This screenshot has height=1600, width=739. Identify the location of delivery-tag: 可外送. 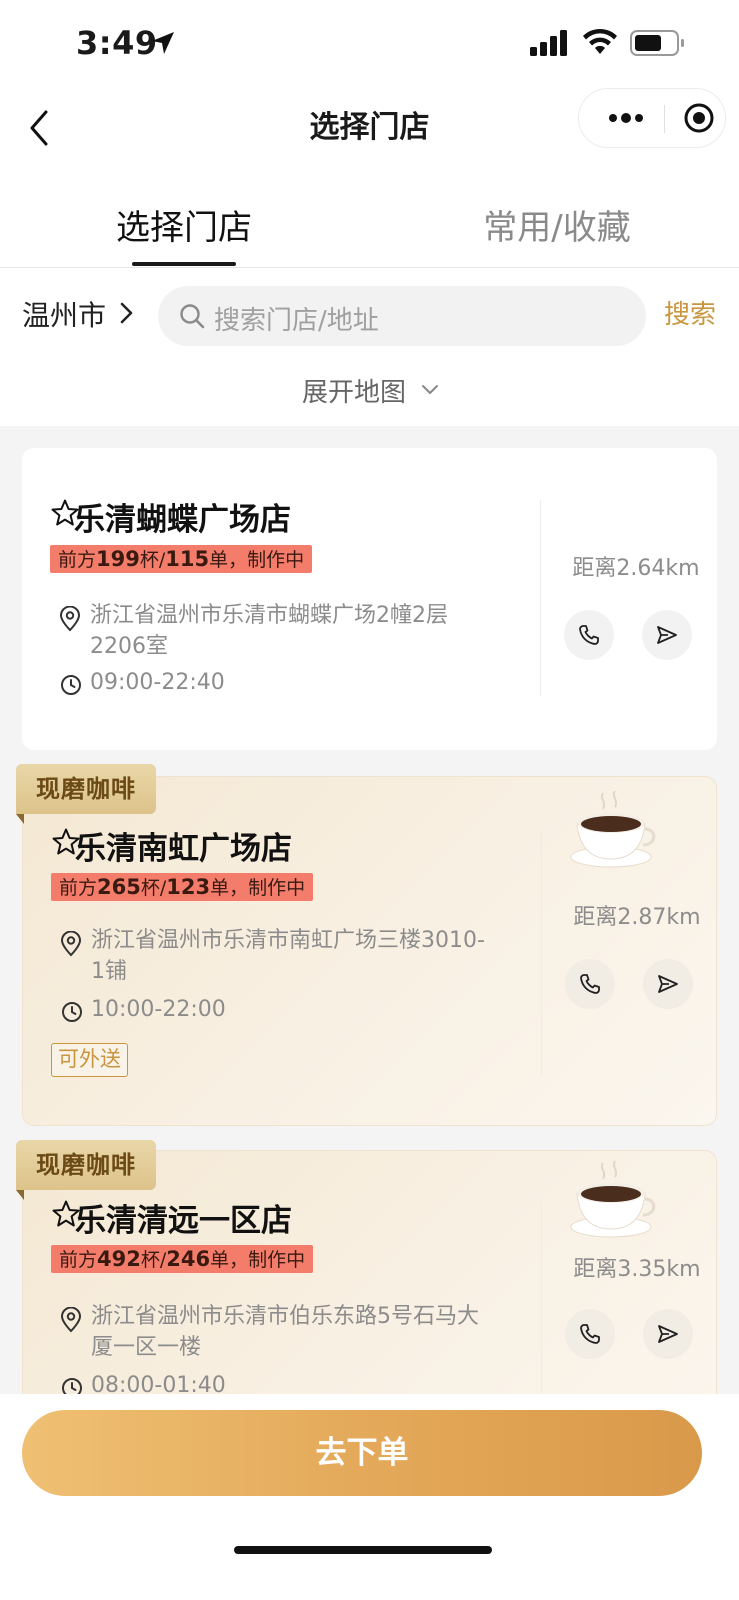
(89, 1060).